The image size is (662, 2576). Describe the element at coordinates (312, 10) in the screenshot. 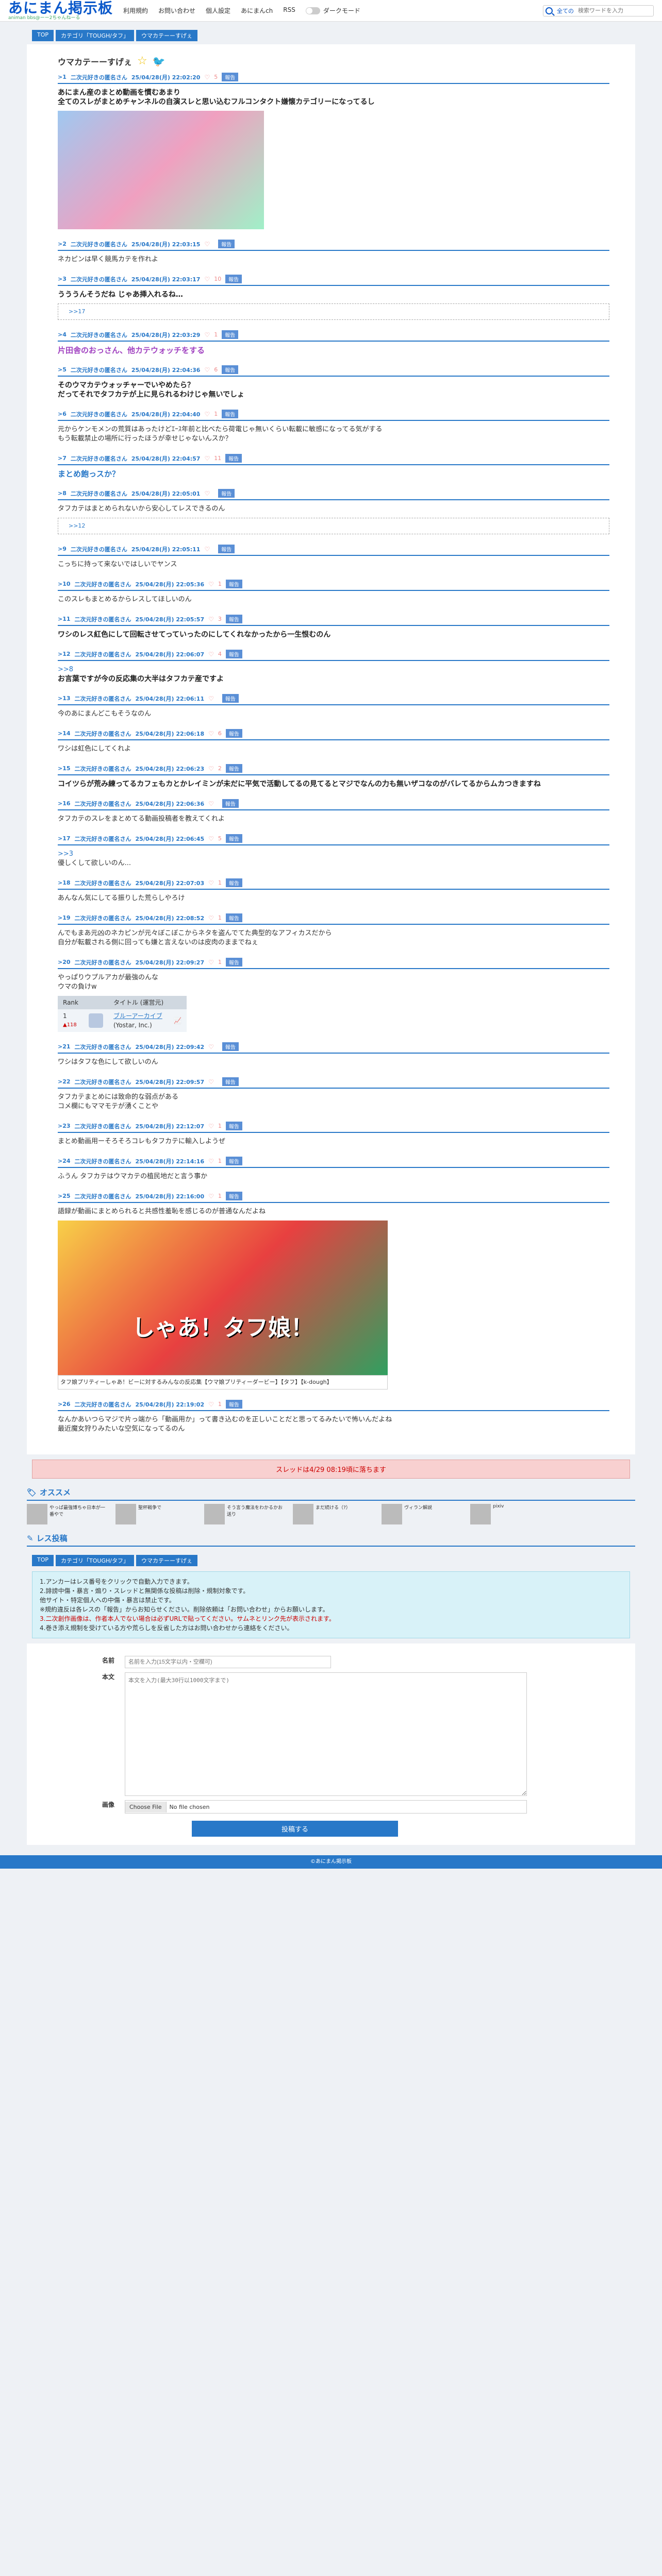

I see `toggle-switch` at that location.